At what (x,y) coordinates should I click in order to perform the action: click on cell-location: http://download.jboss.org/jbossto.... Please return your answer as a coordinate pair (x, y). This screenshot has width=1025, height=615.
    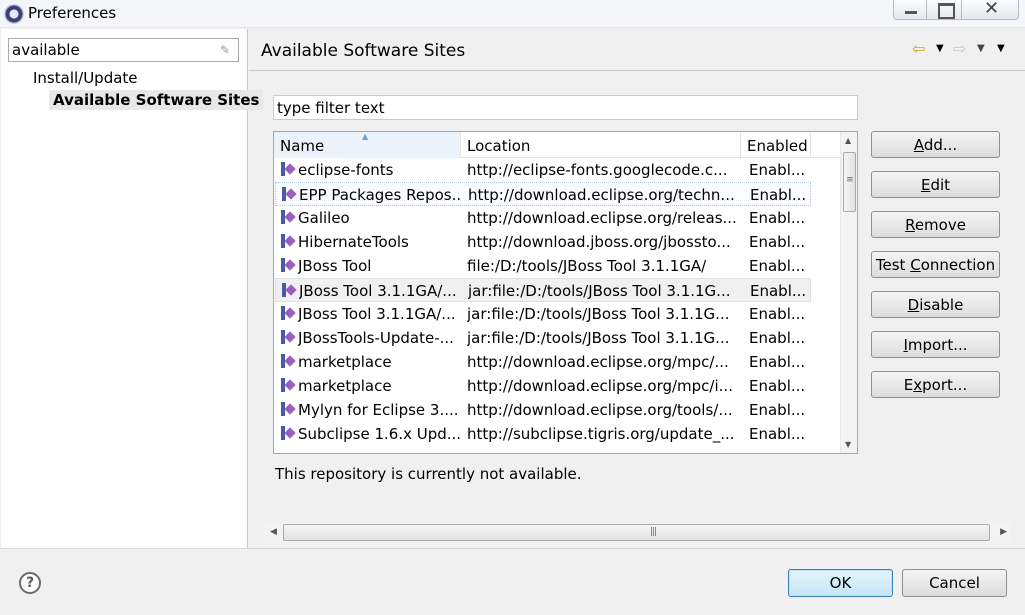
    Looking at the image, I should click on (599, 242).